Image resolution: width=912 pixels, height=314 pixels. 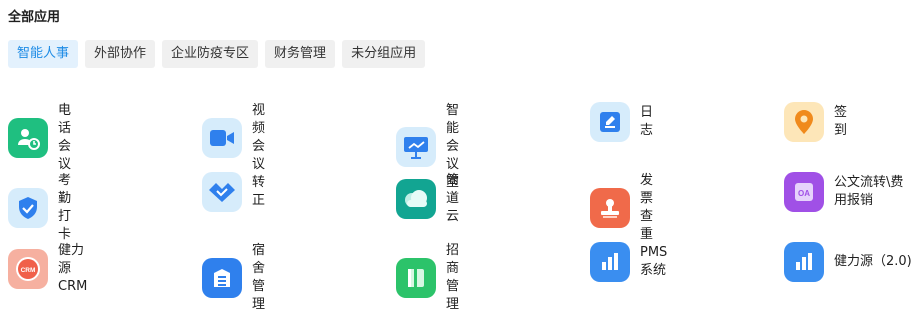 What do you see at coordinates (610, 122) in the screenshot?
I see `journal-edit-icon` at bounding box center [610, 122].